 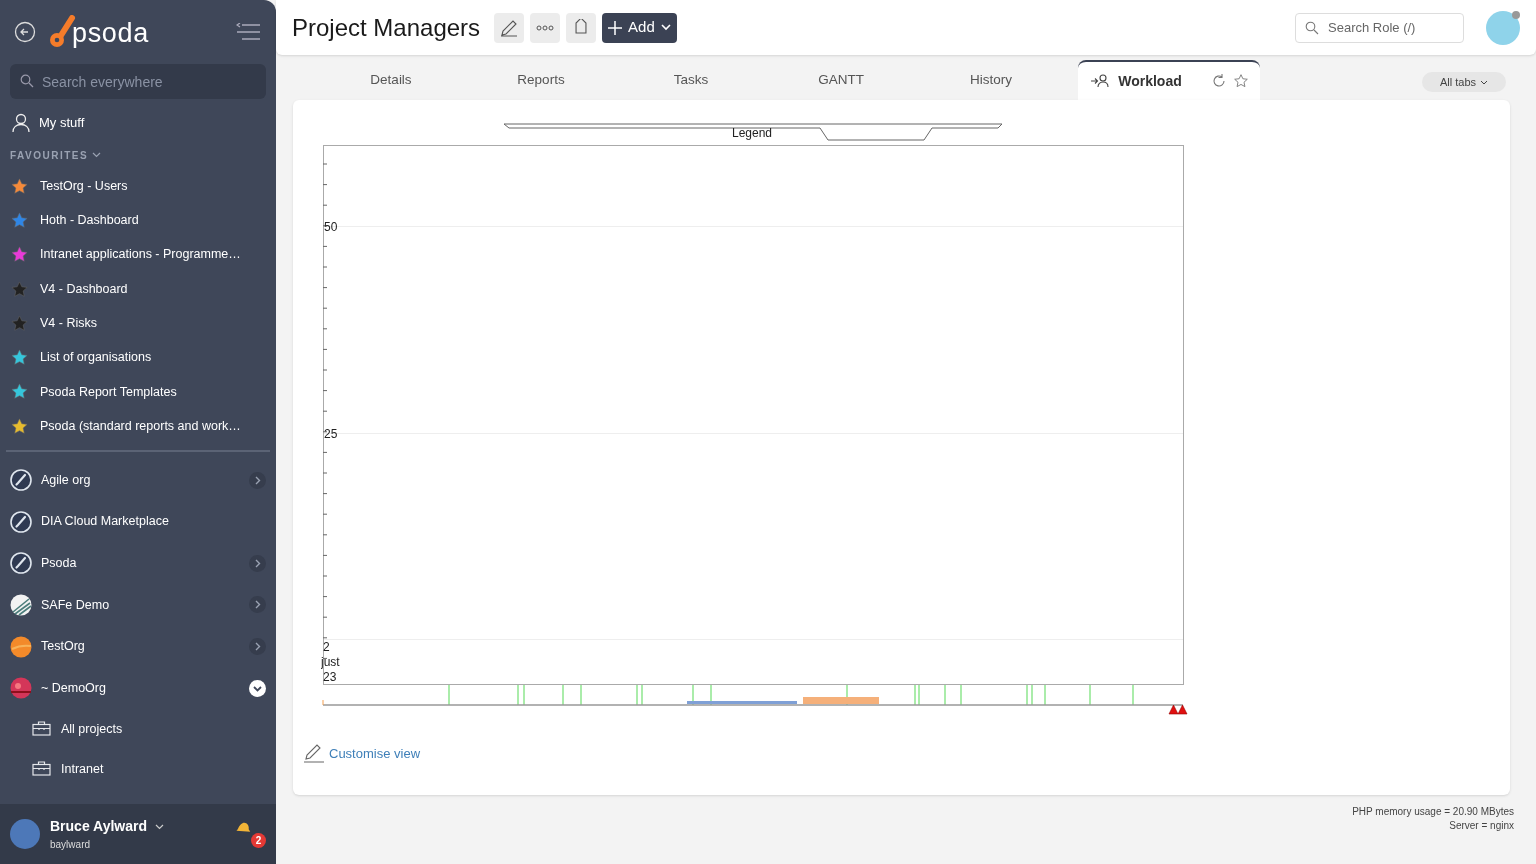 What do you see at coordinates (991, 80) in the screenshot?
I see `tab: History` at bounding box center [991, 80].